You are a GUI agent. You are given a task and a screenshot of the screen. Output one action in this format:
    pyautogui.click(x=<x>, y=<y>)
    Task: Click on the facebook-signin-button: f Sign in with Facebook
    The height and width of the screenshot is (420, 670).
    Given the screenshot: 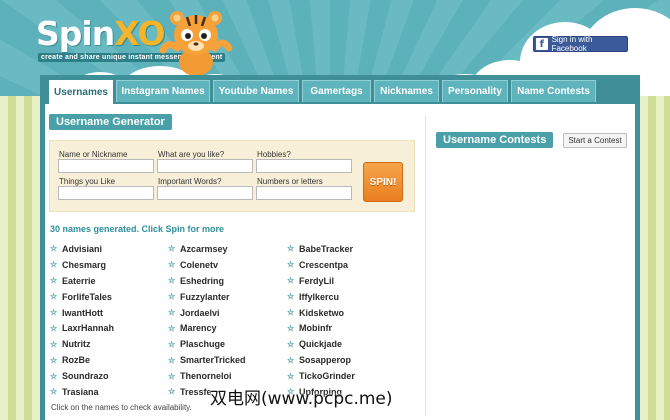 What is the action you would take?
    pyautogui.click(x=580, y=44)
    